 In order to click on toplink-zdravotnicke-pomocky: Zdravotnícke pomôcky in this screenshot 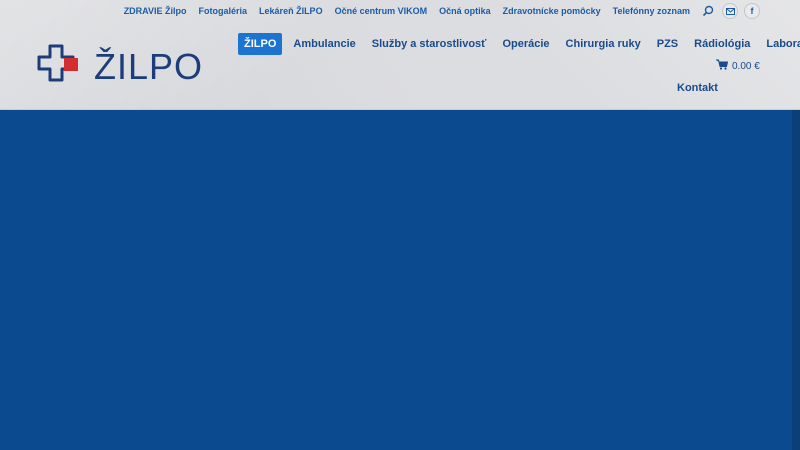, I will do `click(552, 11)`.